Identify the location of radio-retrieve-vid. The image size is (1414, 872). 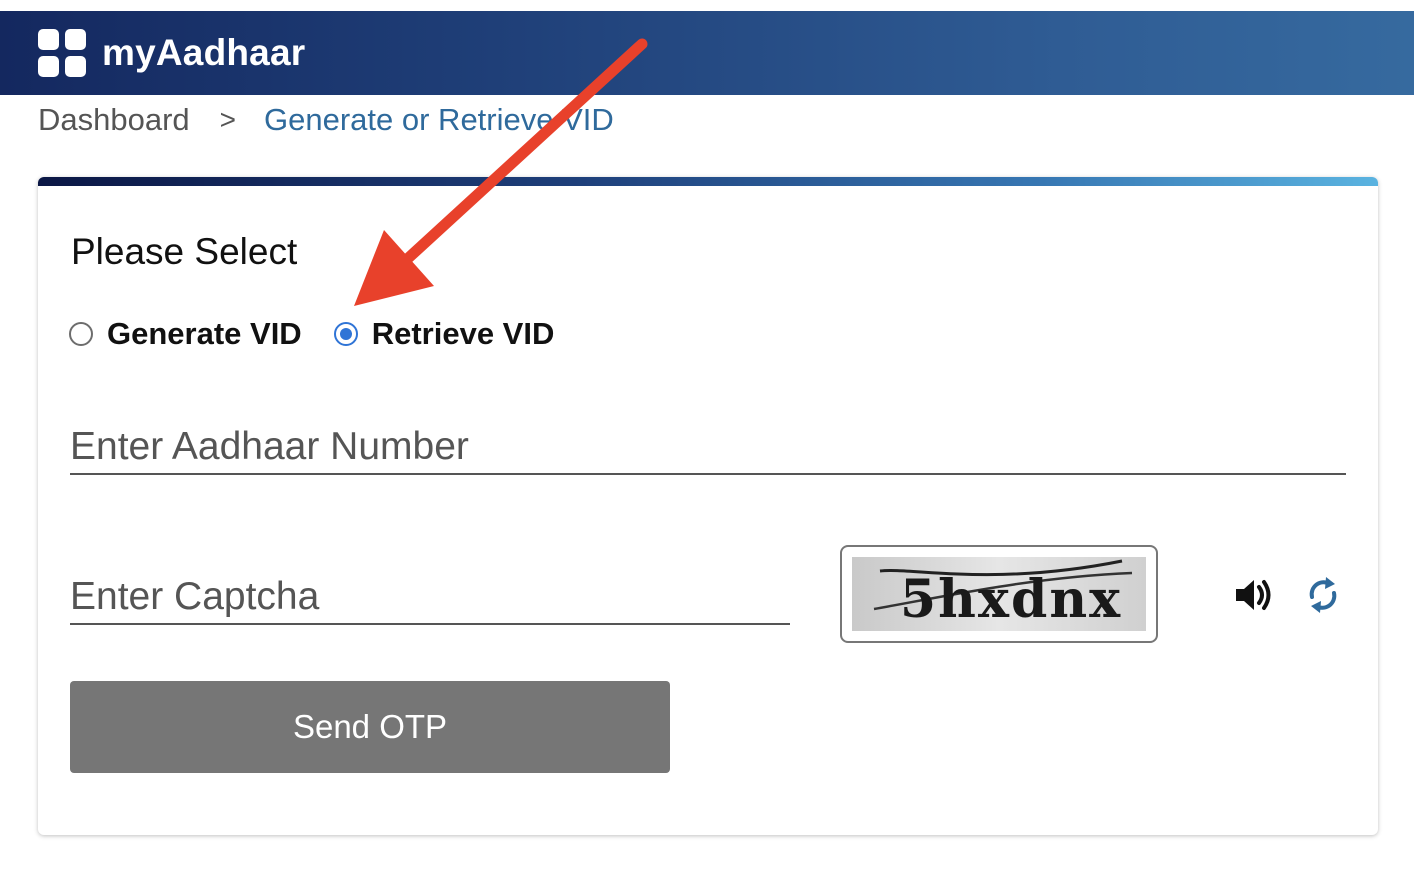
(345, 334).